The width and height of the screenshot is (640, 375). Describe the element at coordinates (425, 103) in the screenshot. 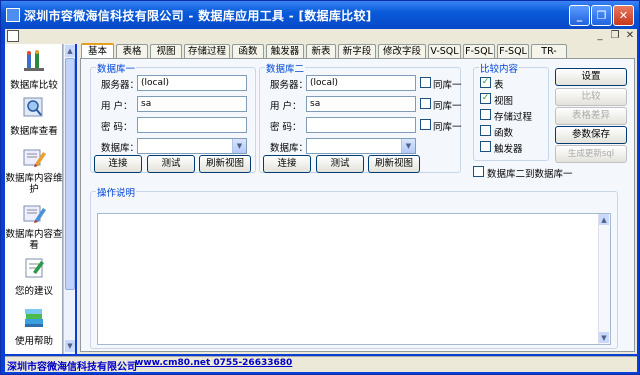

I see `db2-same-user-checkbox` at that location.